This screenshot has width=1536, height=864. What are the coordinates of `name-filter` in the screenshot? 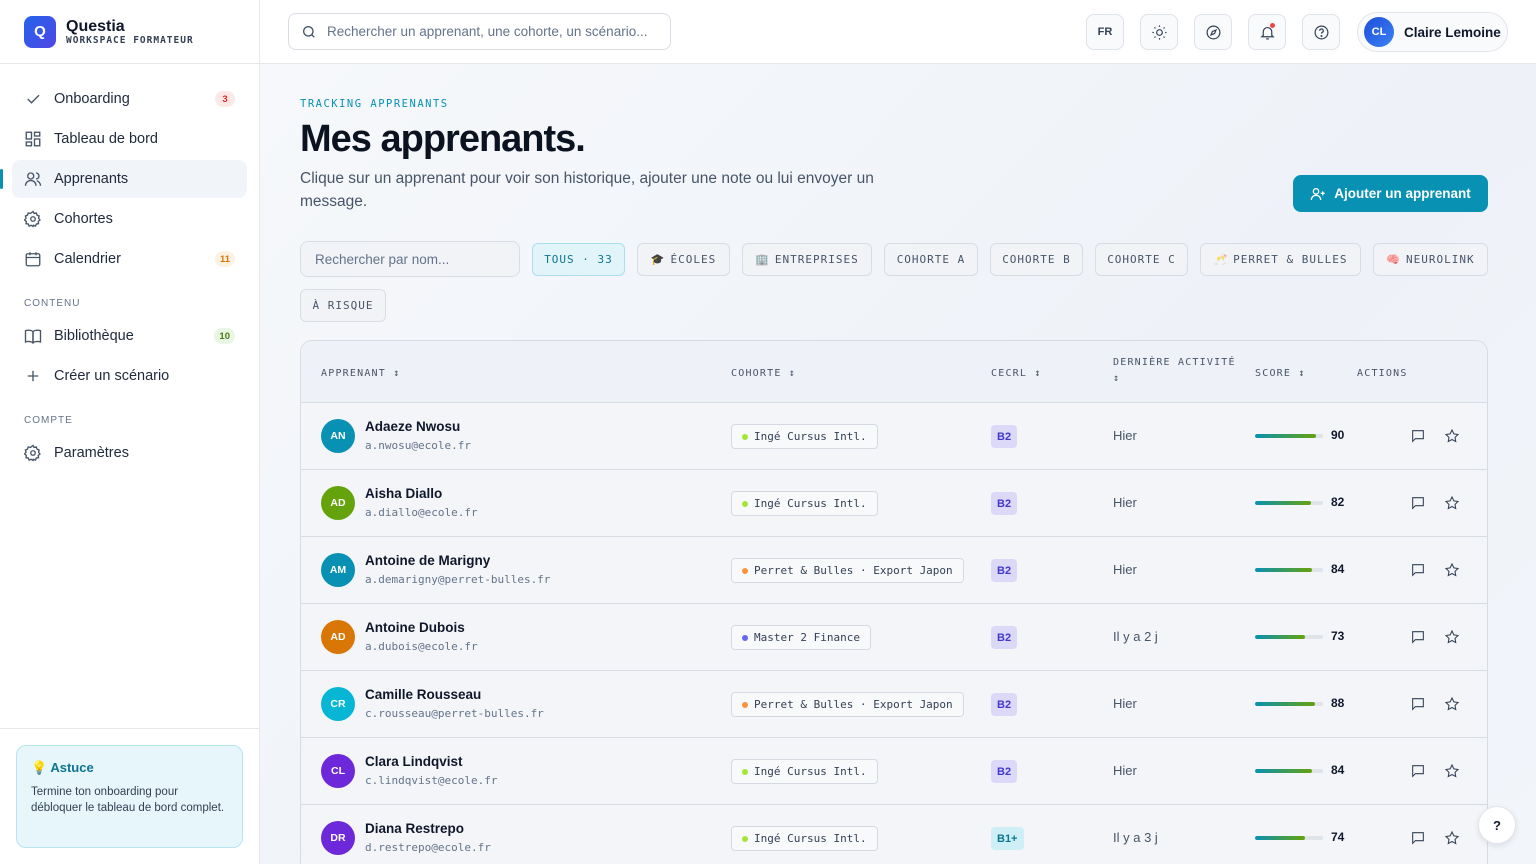 It's located at (410, 259).